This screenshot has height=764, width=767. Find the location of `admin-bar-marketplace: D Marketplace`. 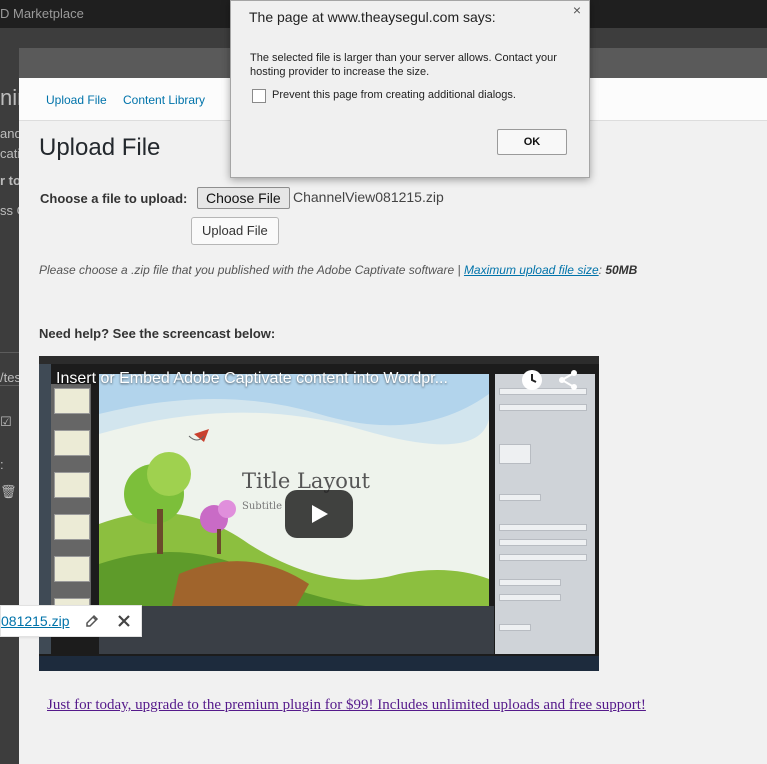

admin-bar-marketplace: D Marketplace is located at coordinates (42, 13).